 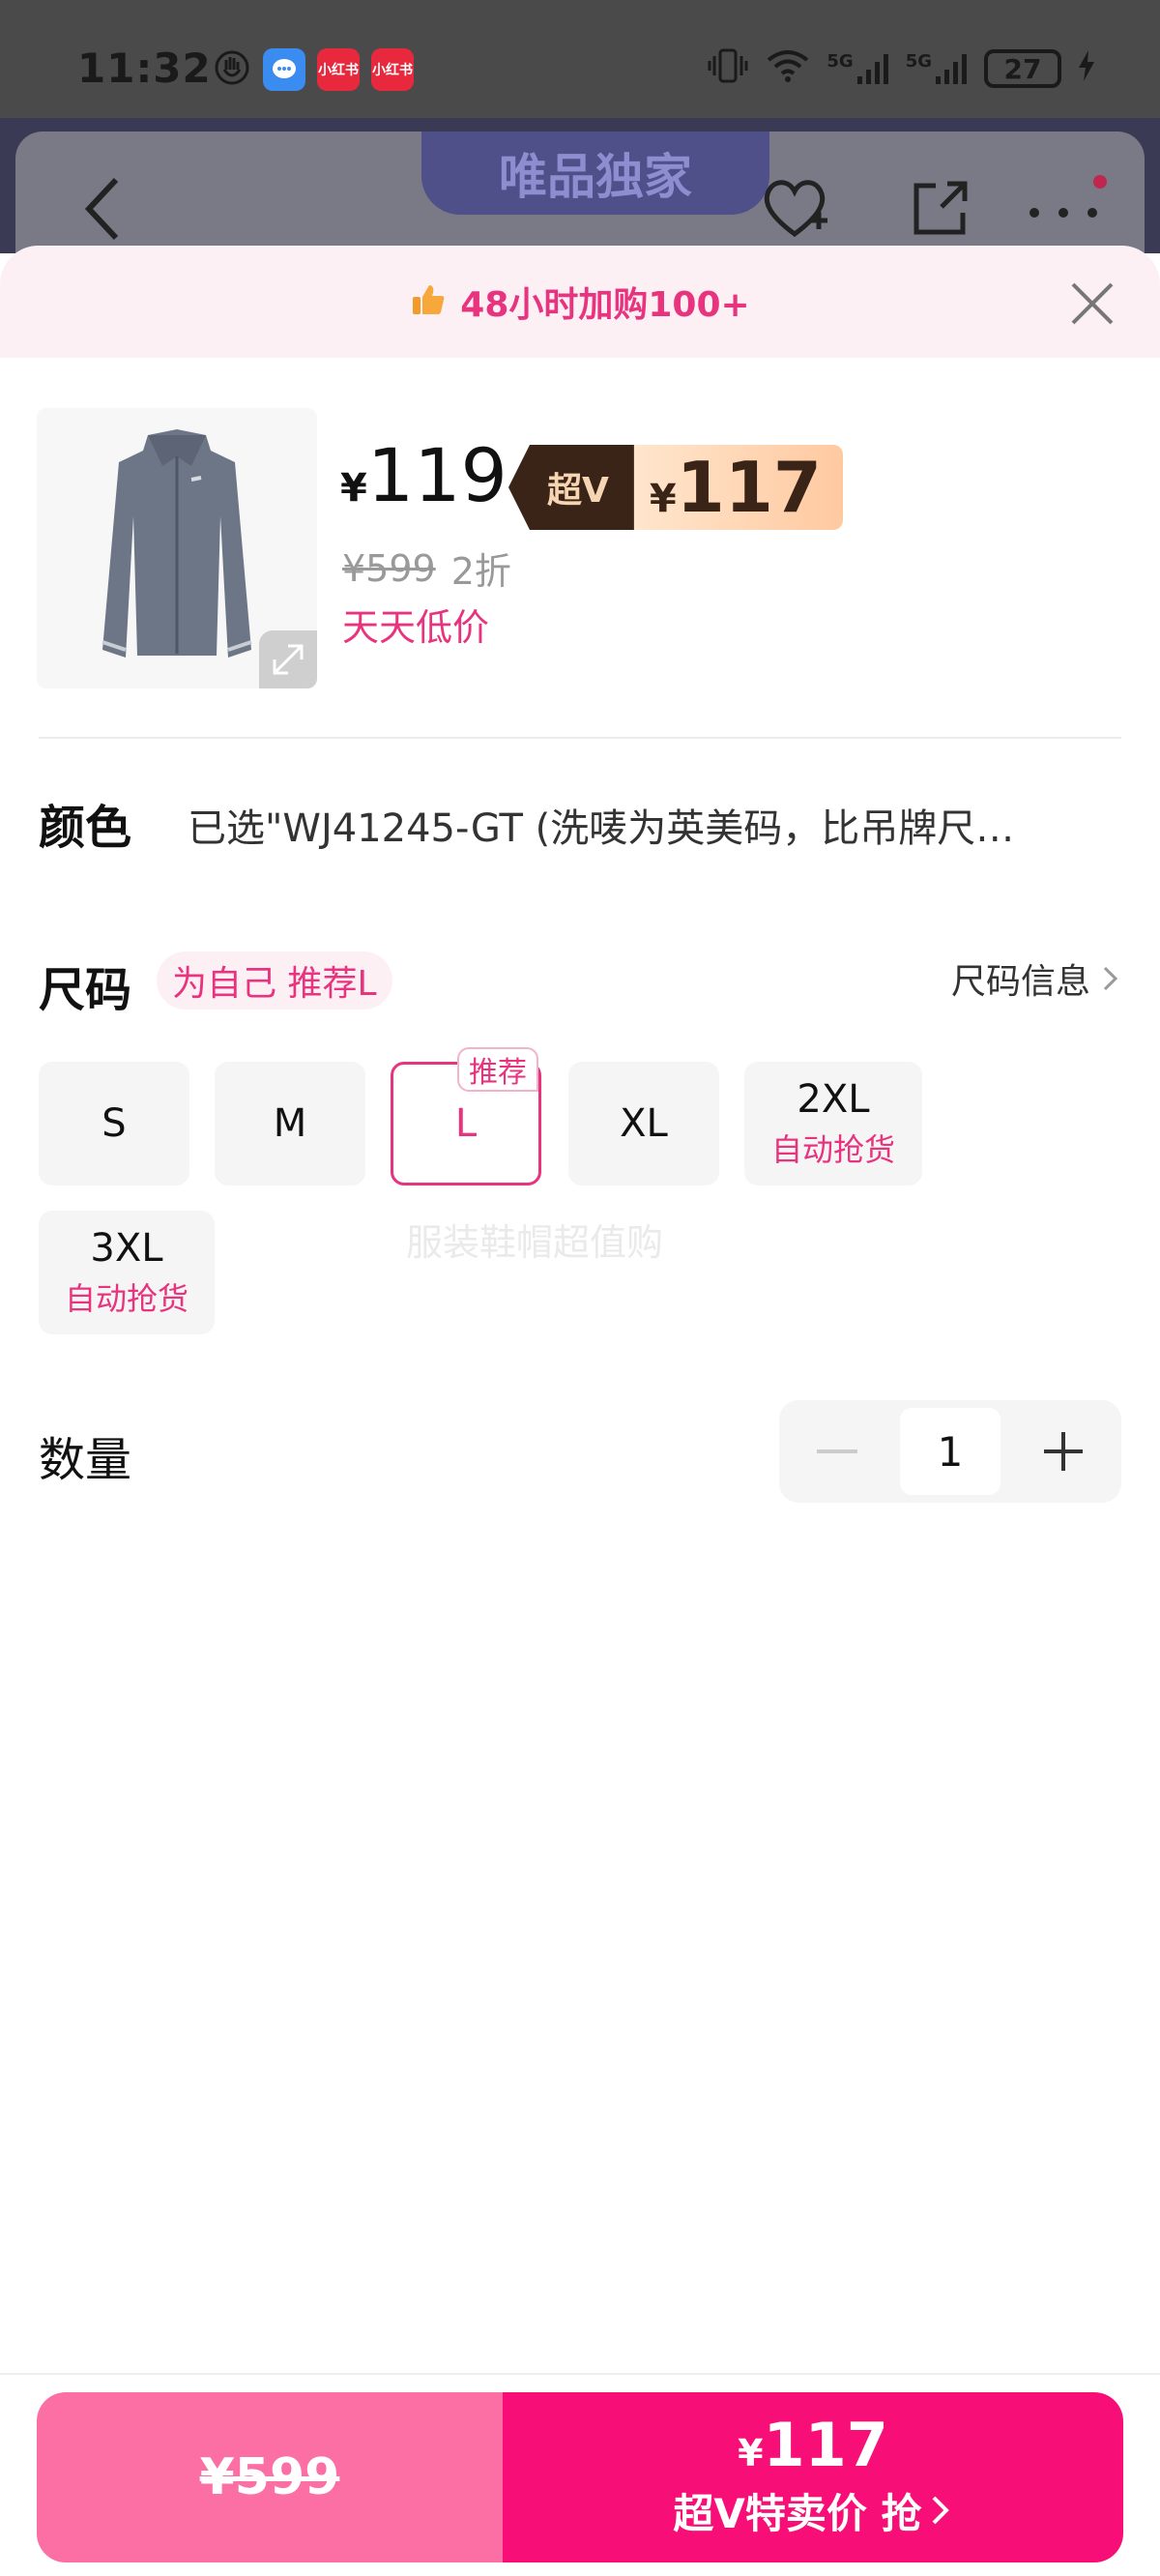 I want to click on size-option-l: L 推荐, so click(x=466, y=1116).